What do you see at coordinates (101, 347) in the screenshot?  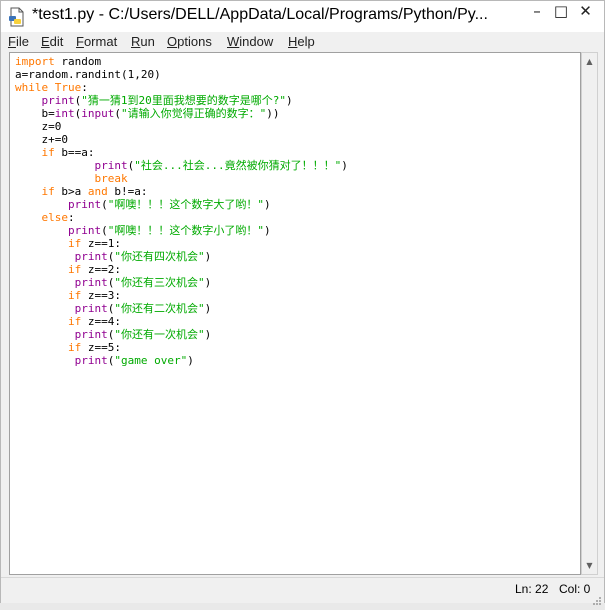 I see `code-token: z==5:` at bounding box center [101, 347].